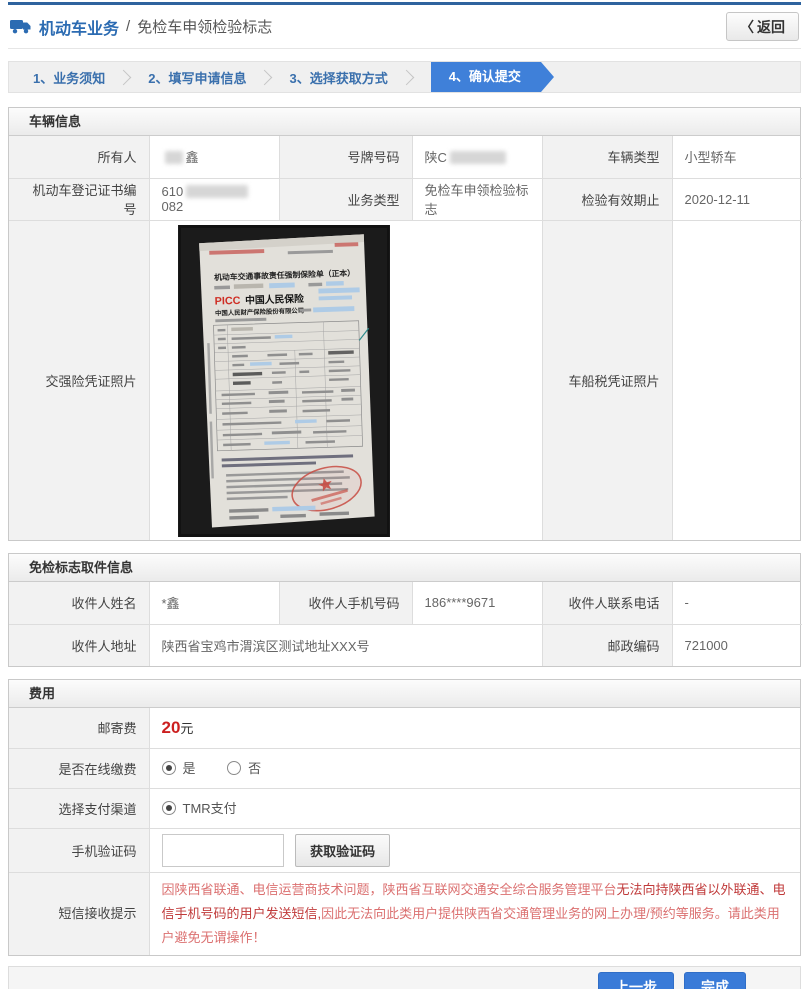 The width and height of the screenshot is (809, 989). I want to click on pay-channel-label: 选择支付渠道, so click(79, 808).